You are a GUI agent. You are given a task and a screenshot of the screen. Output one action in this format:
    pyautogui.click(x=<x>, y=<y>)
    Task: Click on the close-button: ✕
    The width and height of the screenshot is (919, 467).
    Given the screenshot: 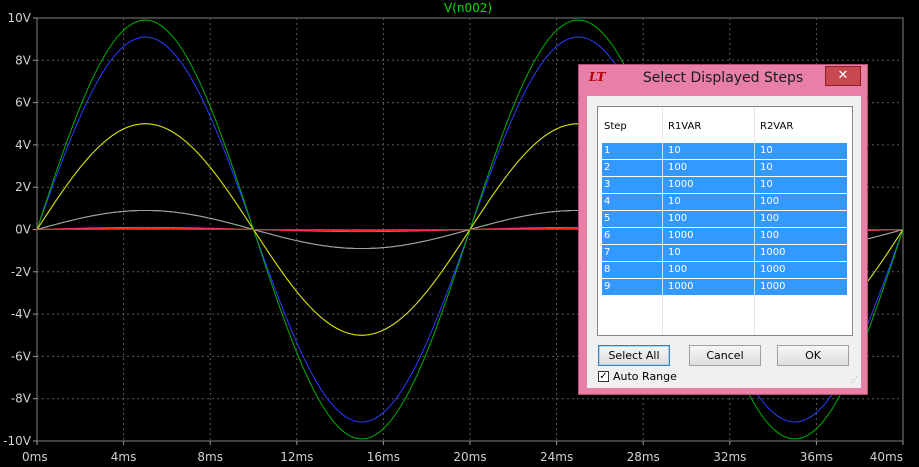 What is the action you would take?
    pyautogui.click(x=843, y=76)
    